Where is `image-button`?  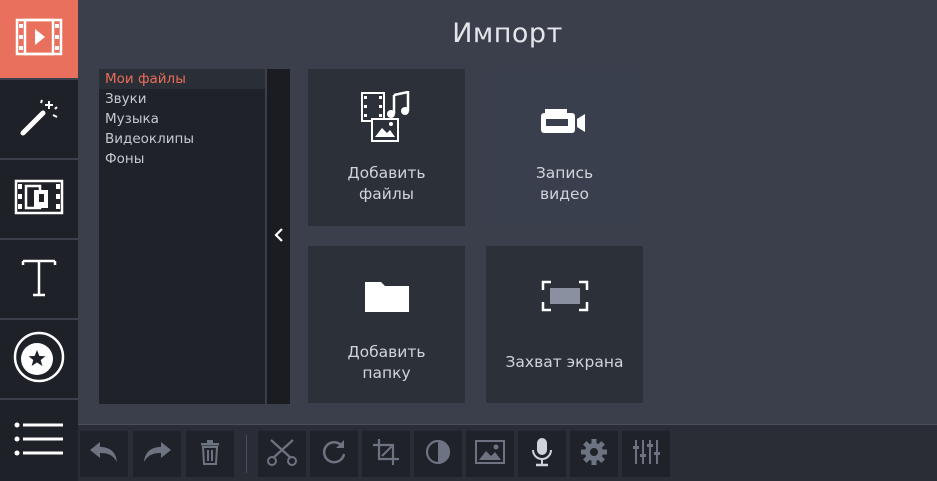
image-button is located at coordinates (490, 454).